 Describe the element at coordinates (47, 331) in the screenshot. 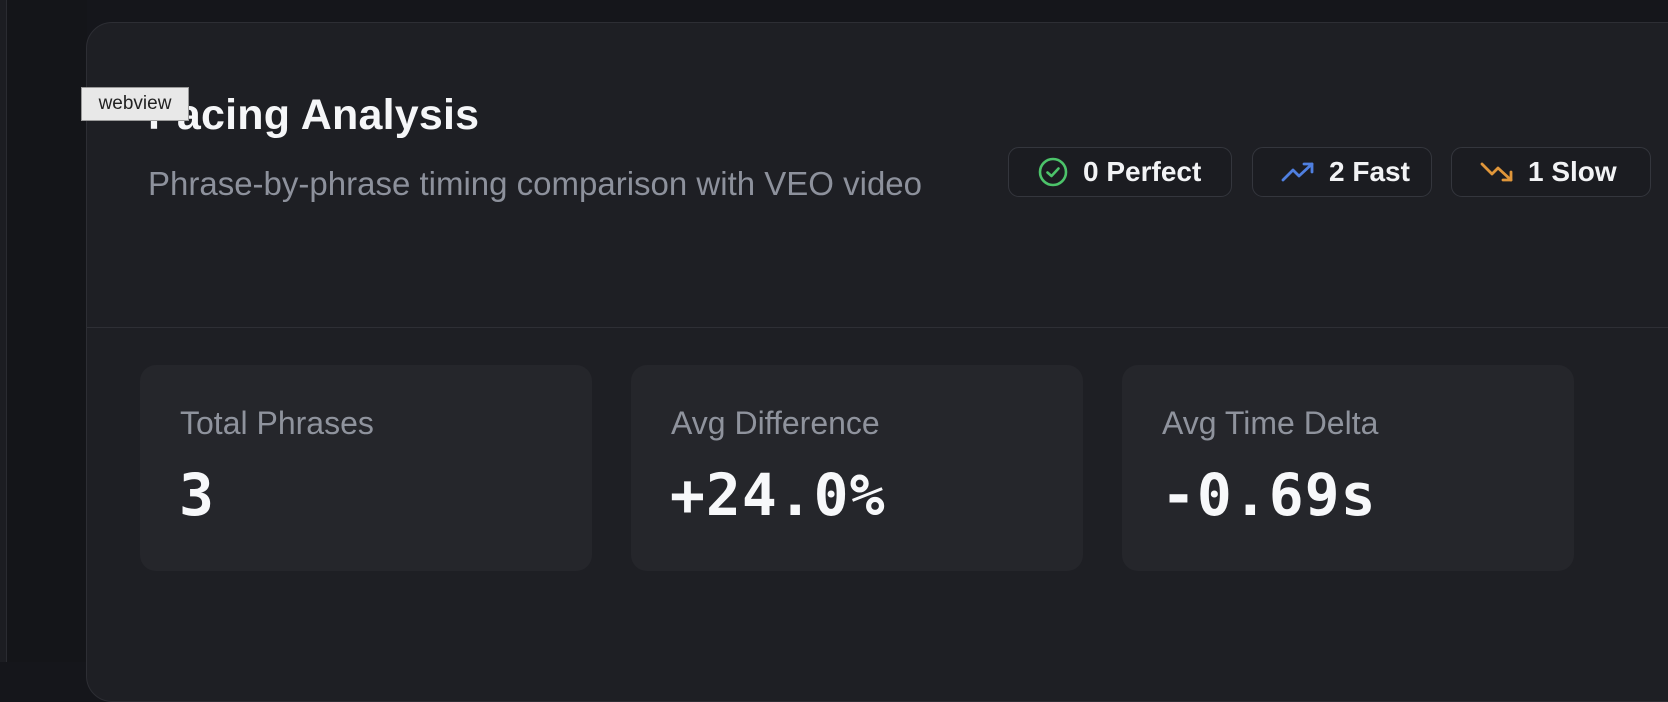

I see `side-gutter` at that location.